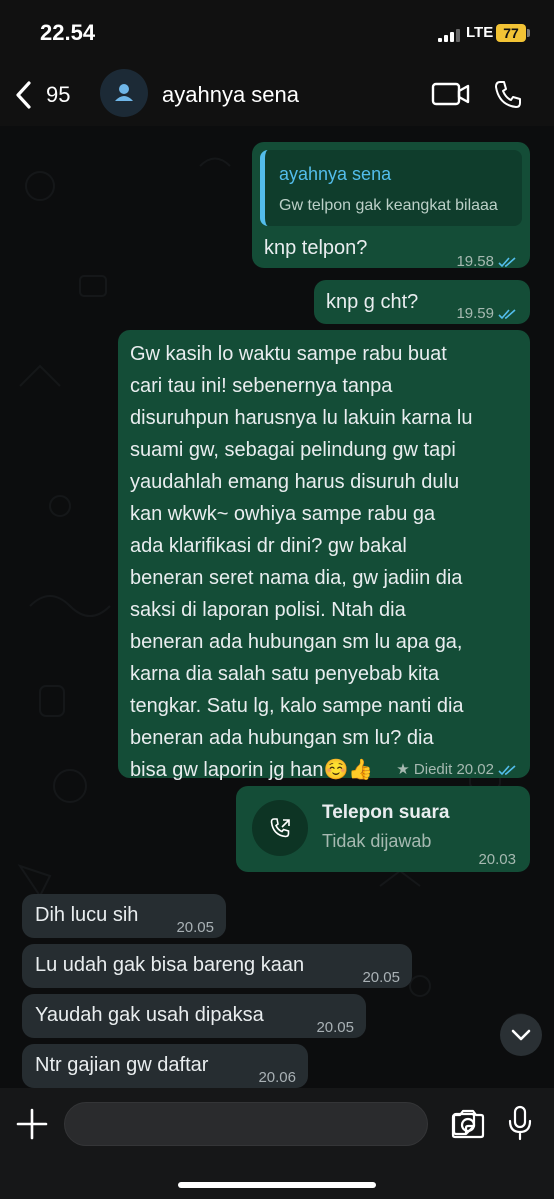  What do you see at coordinates (480, 32) in the screenshot?
I see `network-type: LTE` at bounding box center [480, 32].